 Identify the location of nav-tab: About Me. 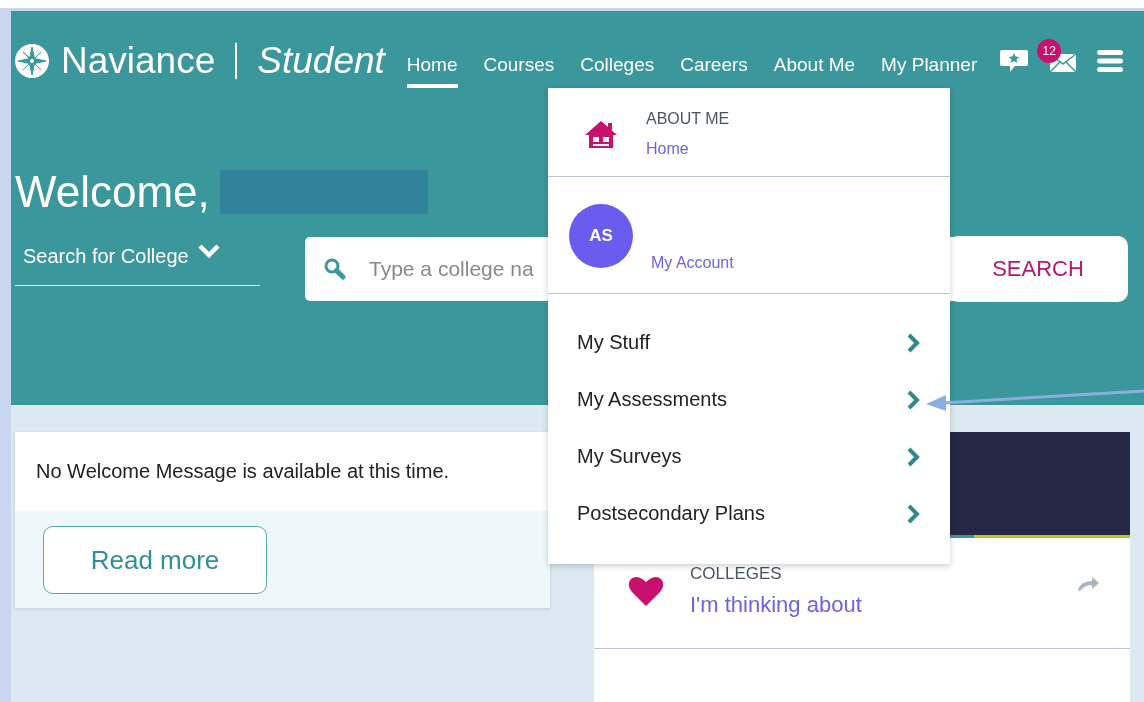
(814, 67).